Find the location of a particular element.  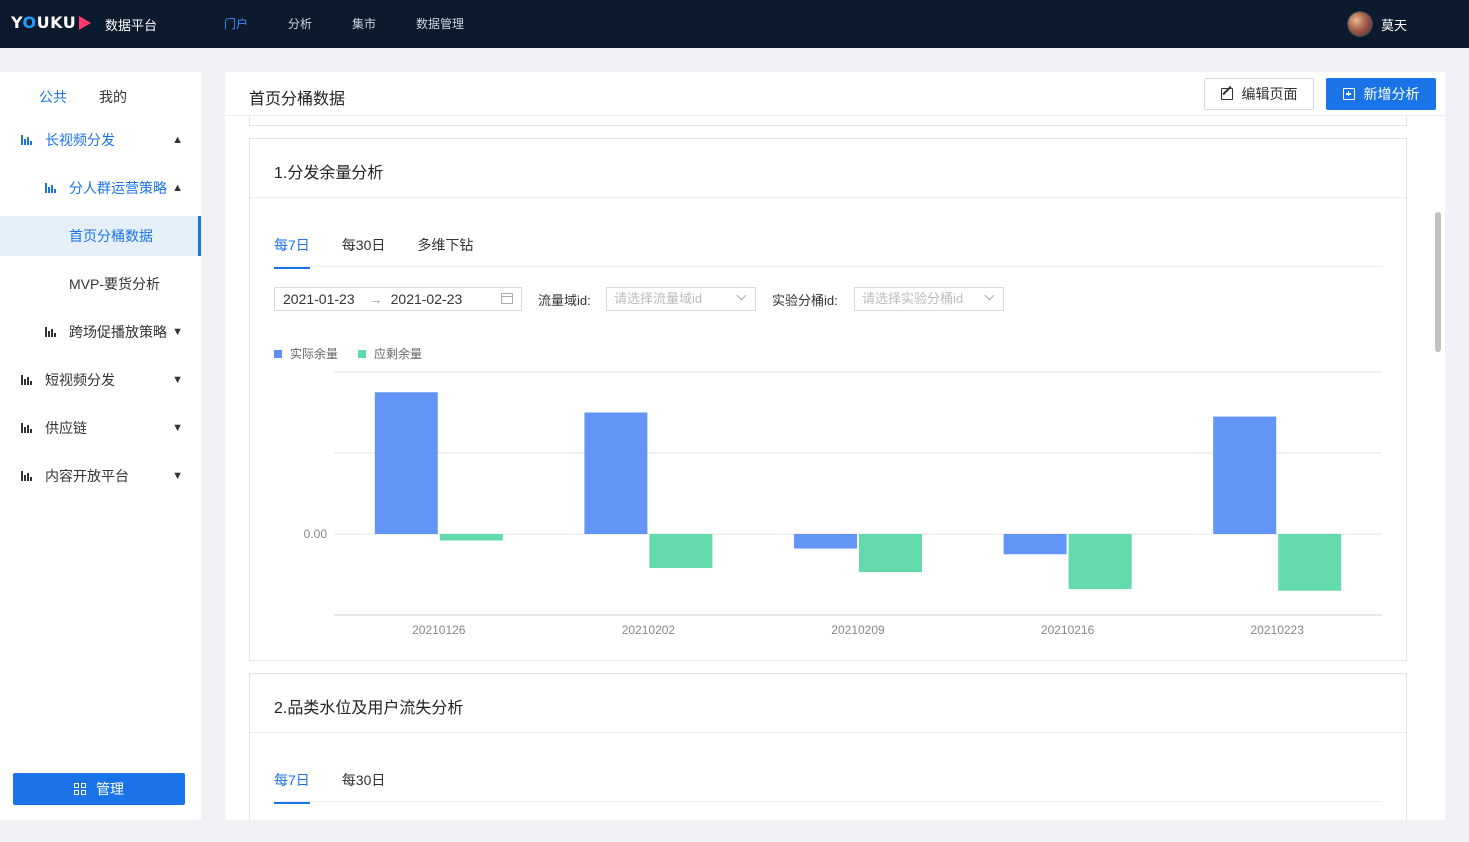

add-analysis-button: 新增分析 is located at coordinates (1381, 94).